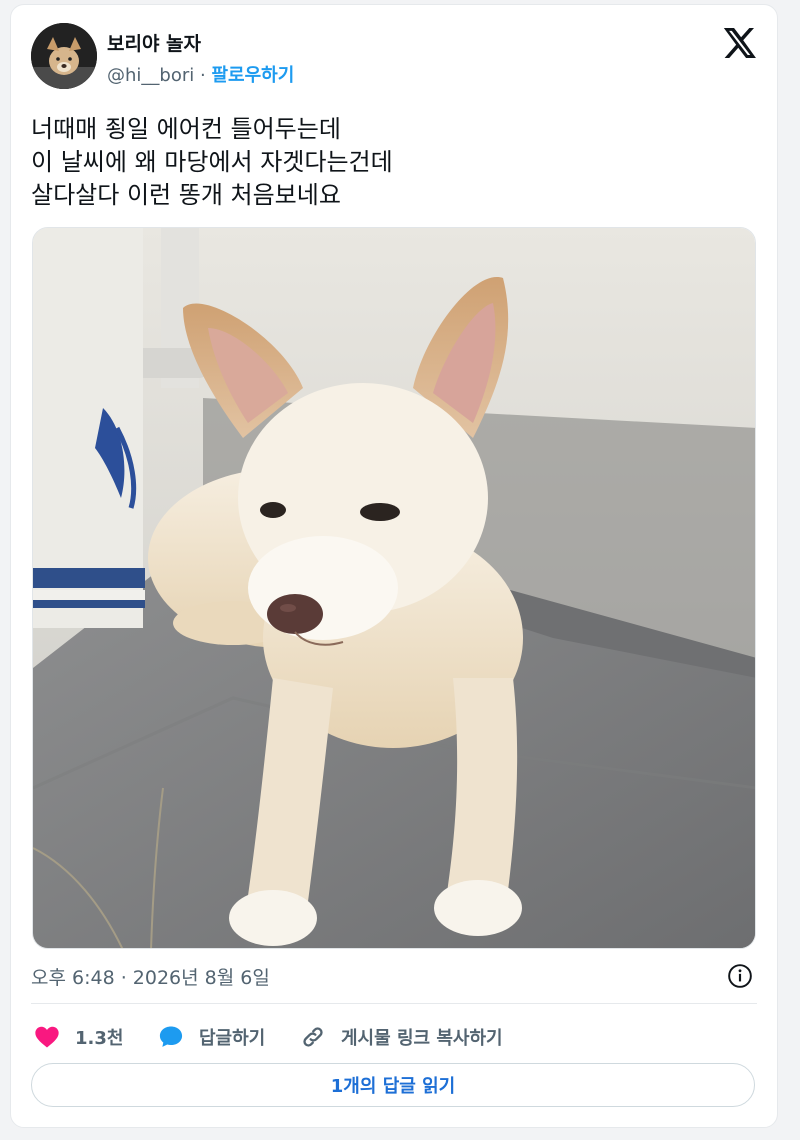 The width and height of the screenshot is (800, 1140). I want to click on action-bar: 1.3천 답글하기 게시물 링크 복사하기, so click(393, 1037).